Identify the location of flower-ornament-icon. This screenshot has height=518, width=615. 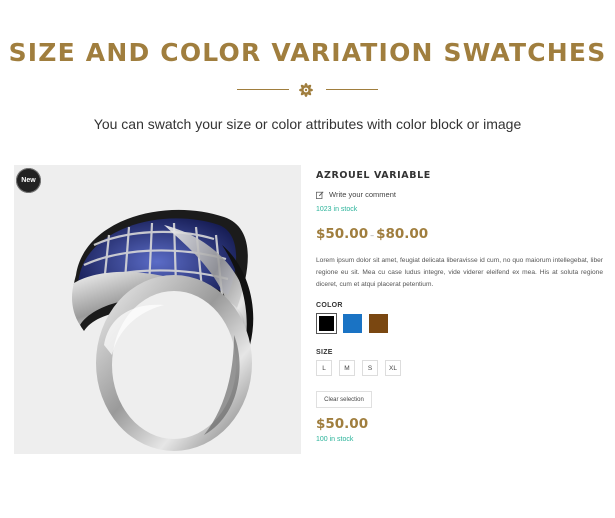
(306, 90).